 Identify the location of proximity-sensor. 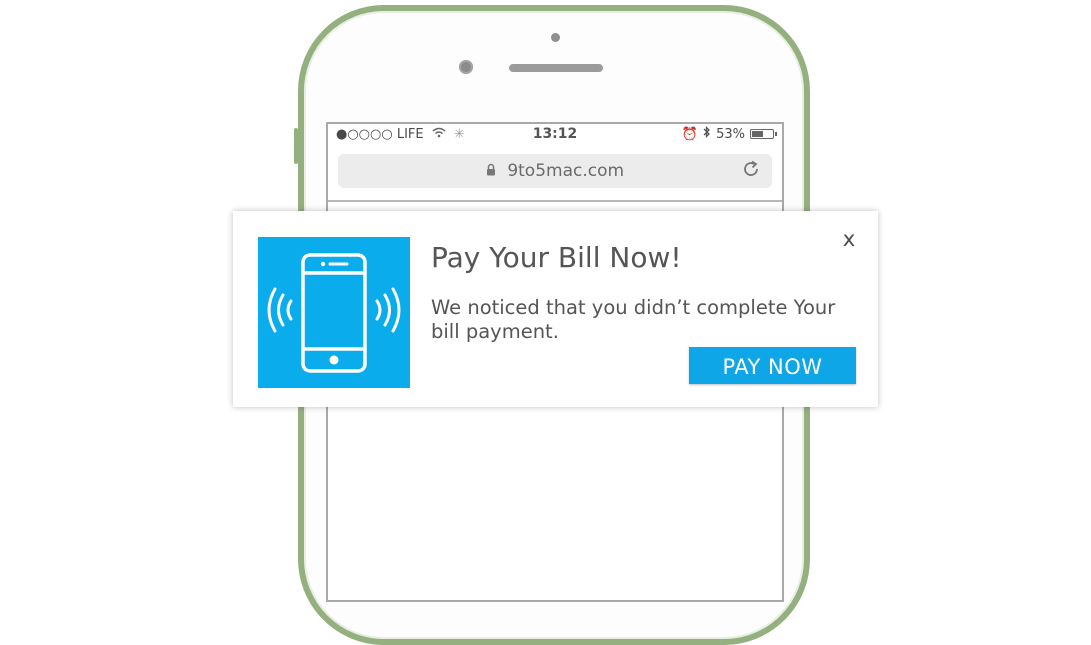
(555, 37).